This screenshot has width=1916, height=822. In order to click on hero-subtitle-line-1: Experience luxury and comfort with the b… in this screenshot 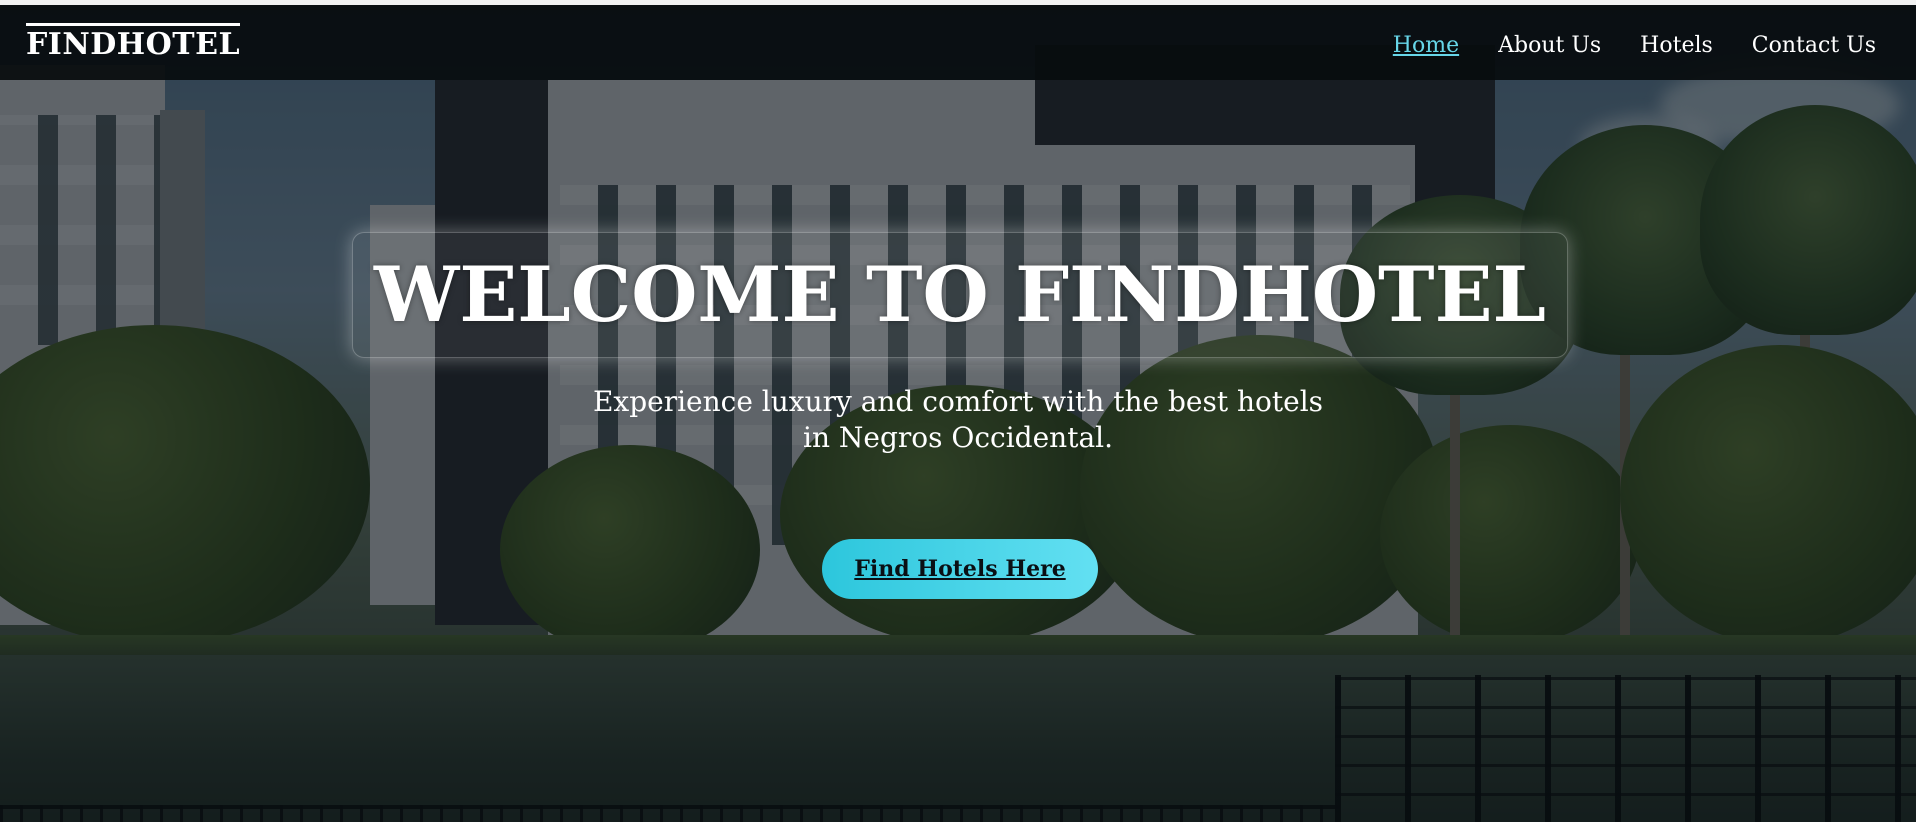, I will do `click(958, 401)`.